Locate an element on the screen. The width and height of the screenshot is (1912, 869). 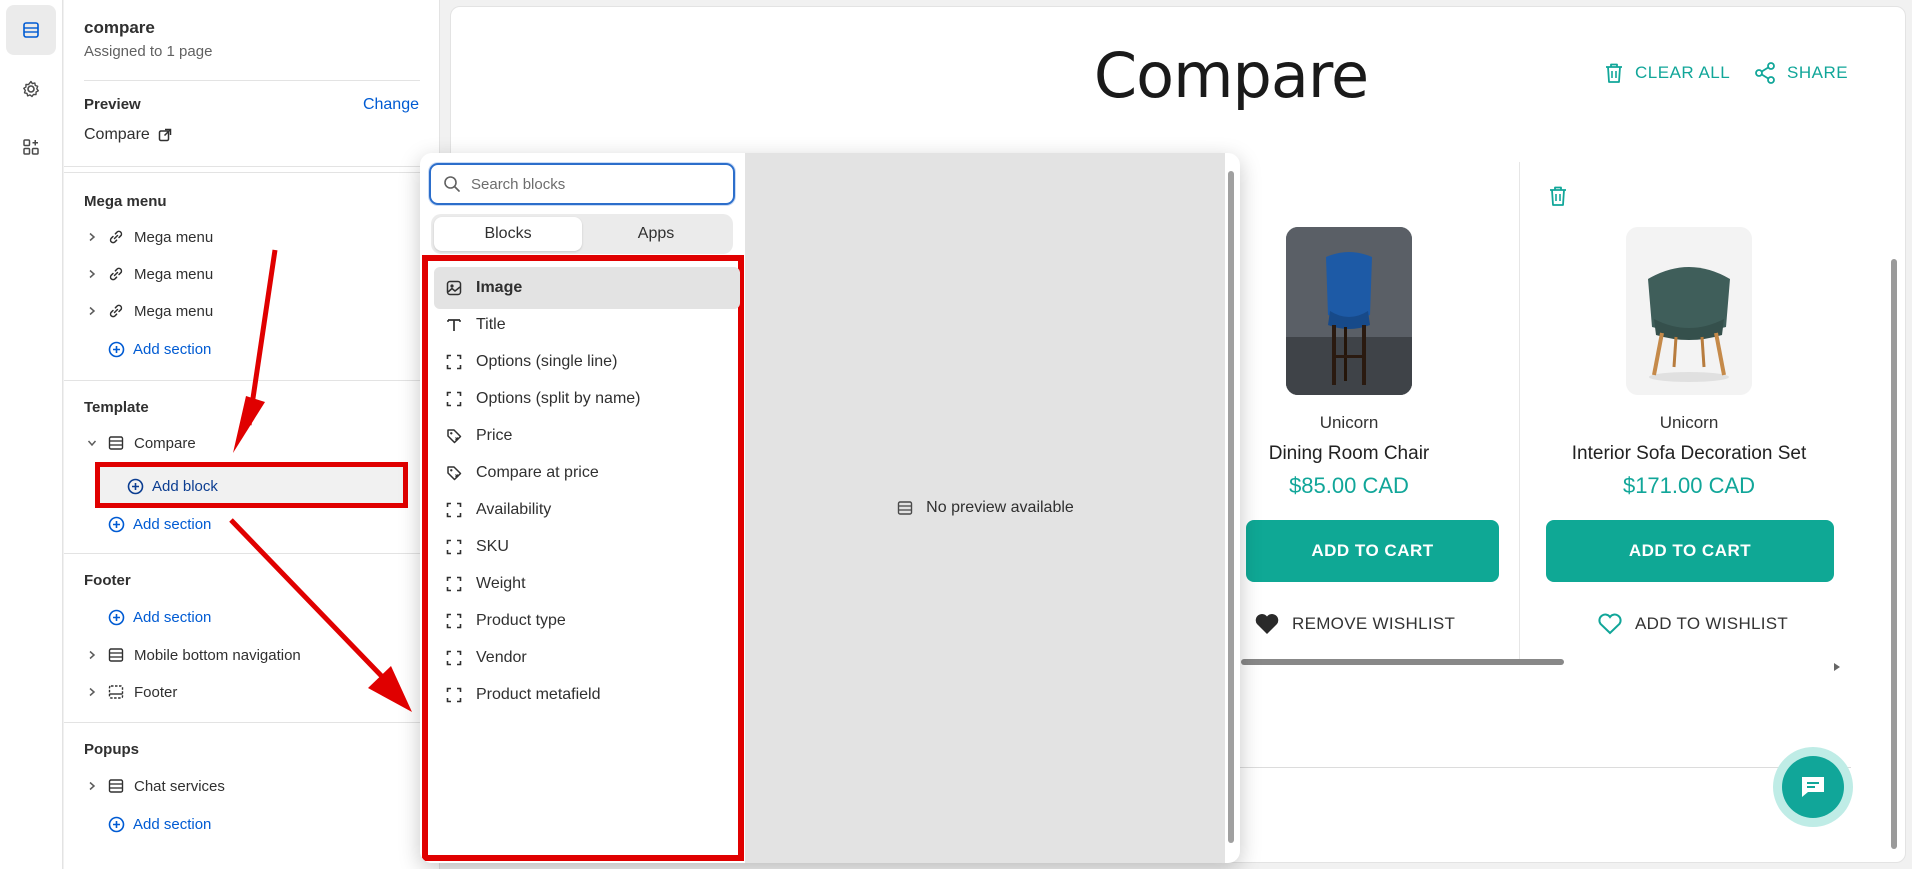
arrow-to-block-list is located at coordinates (313, 605).